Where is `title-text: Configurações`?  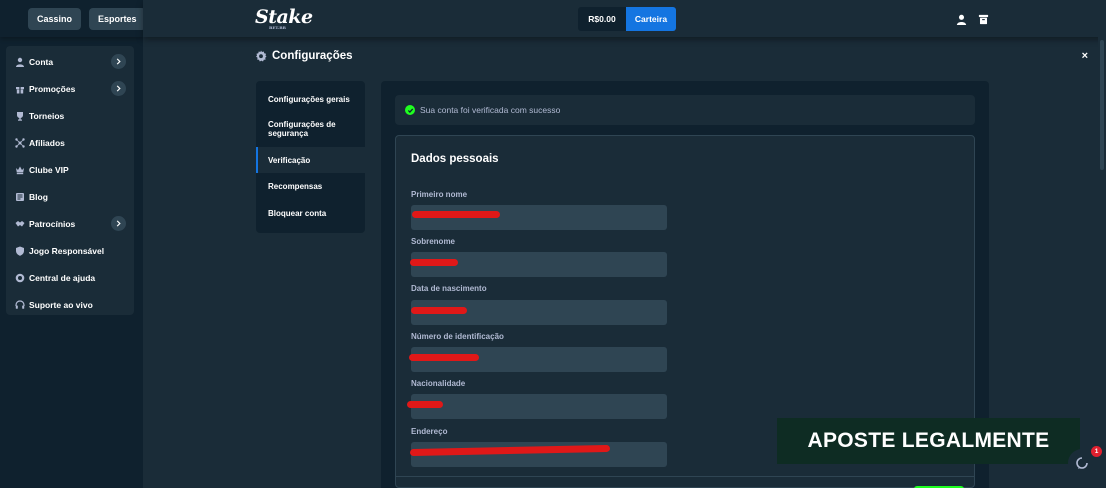
title-text: Configurações is located at coordinates (312, 56).